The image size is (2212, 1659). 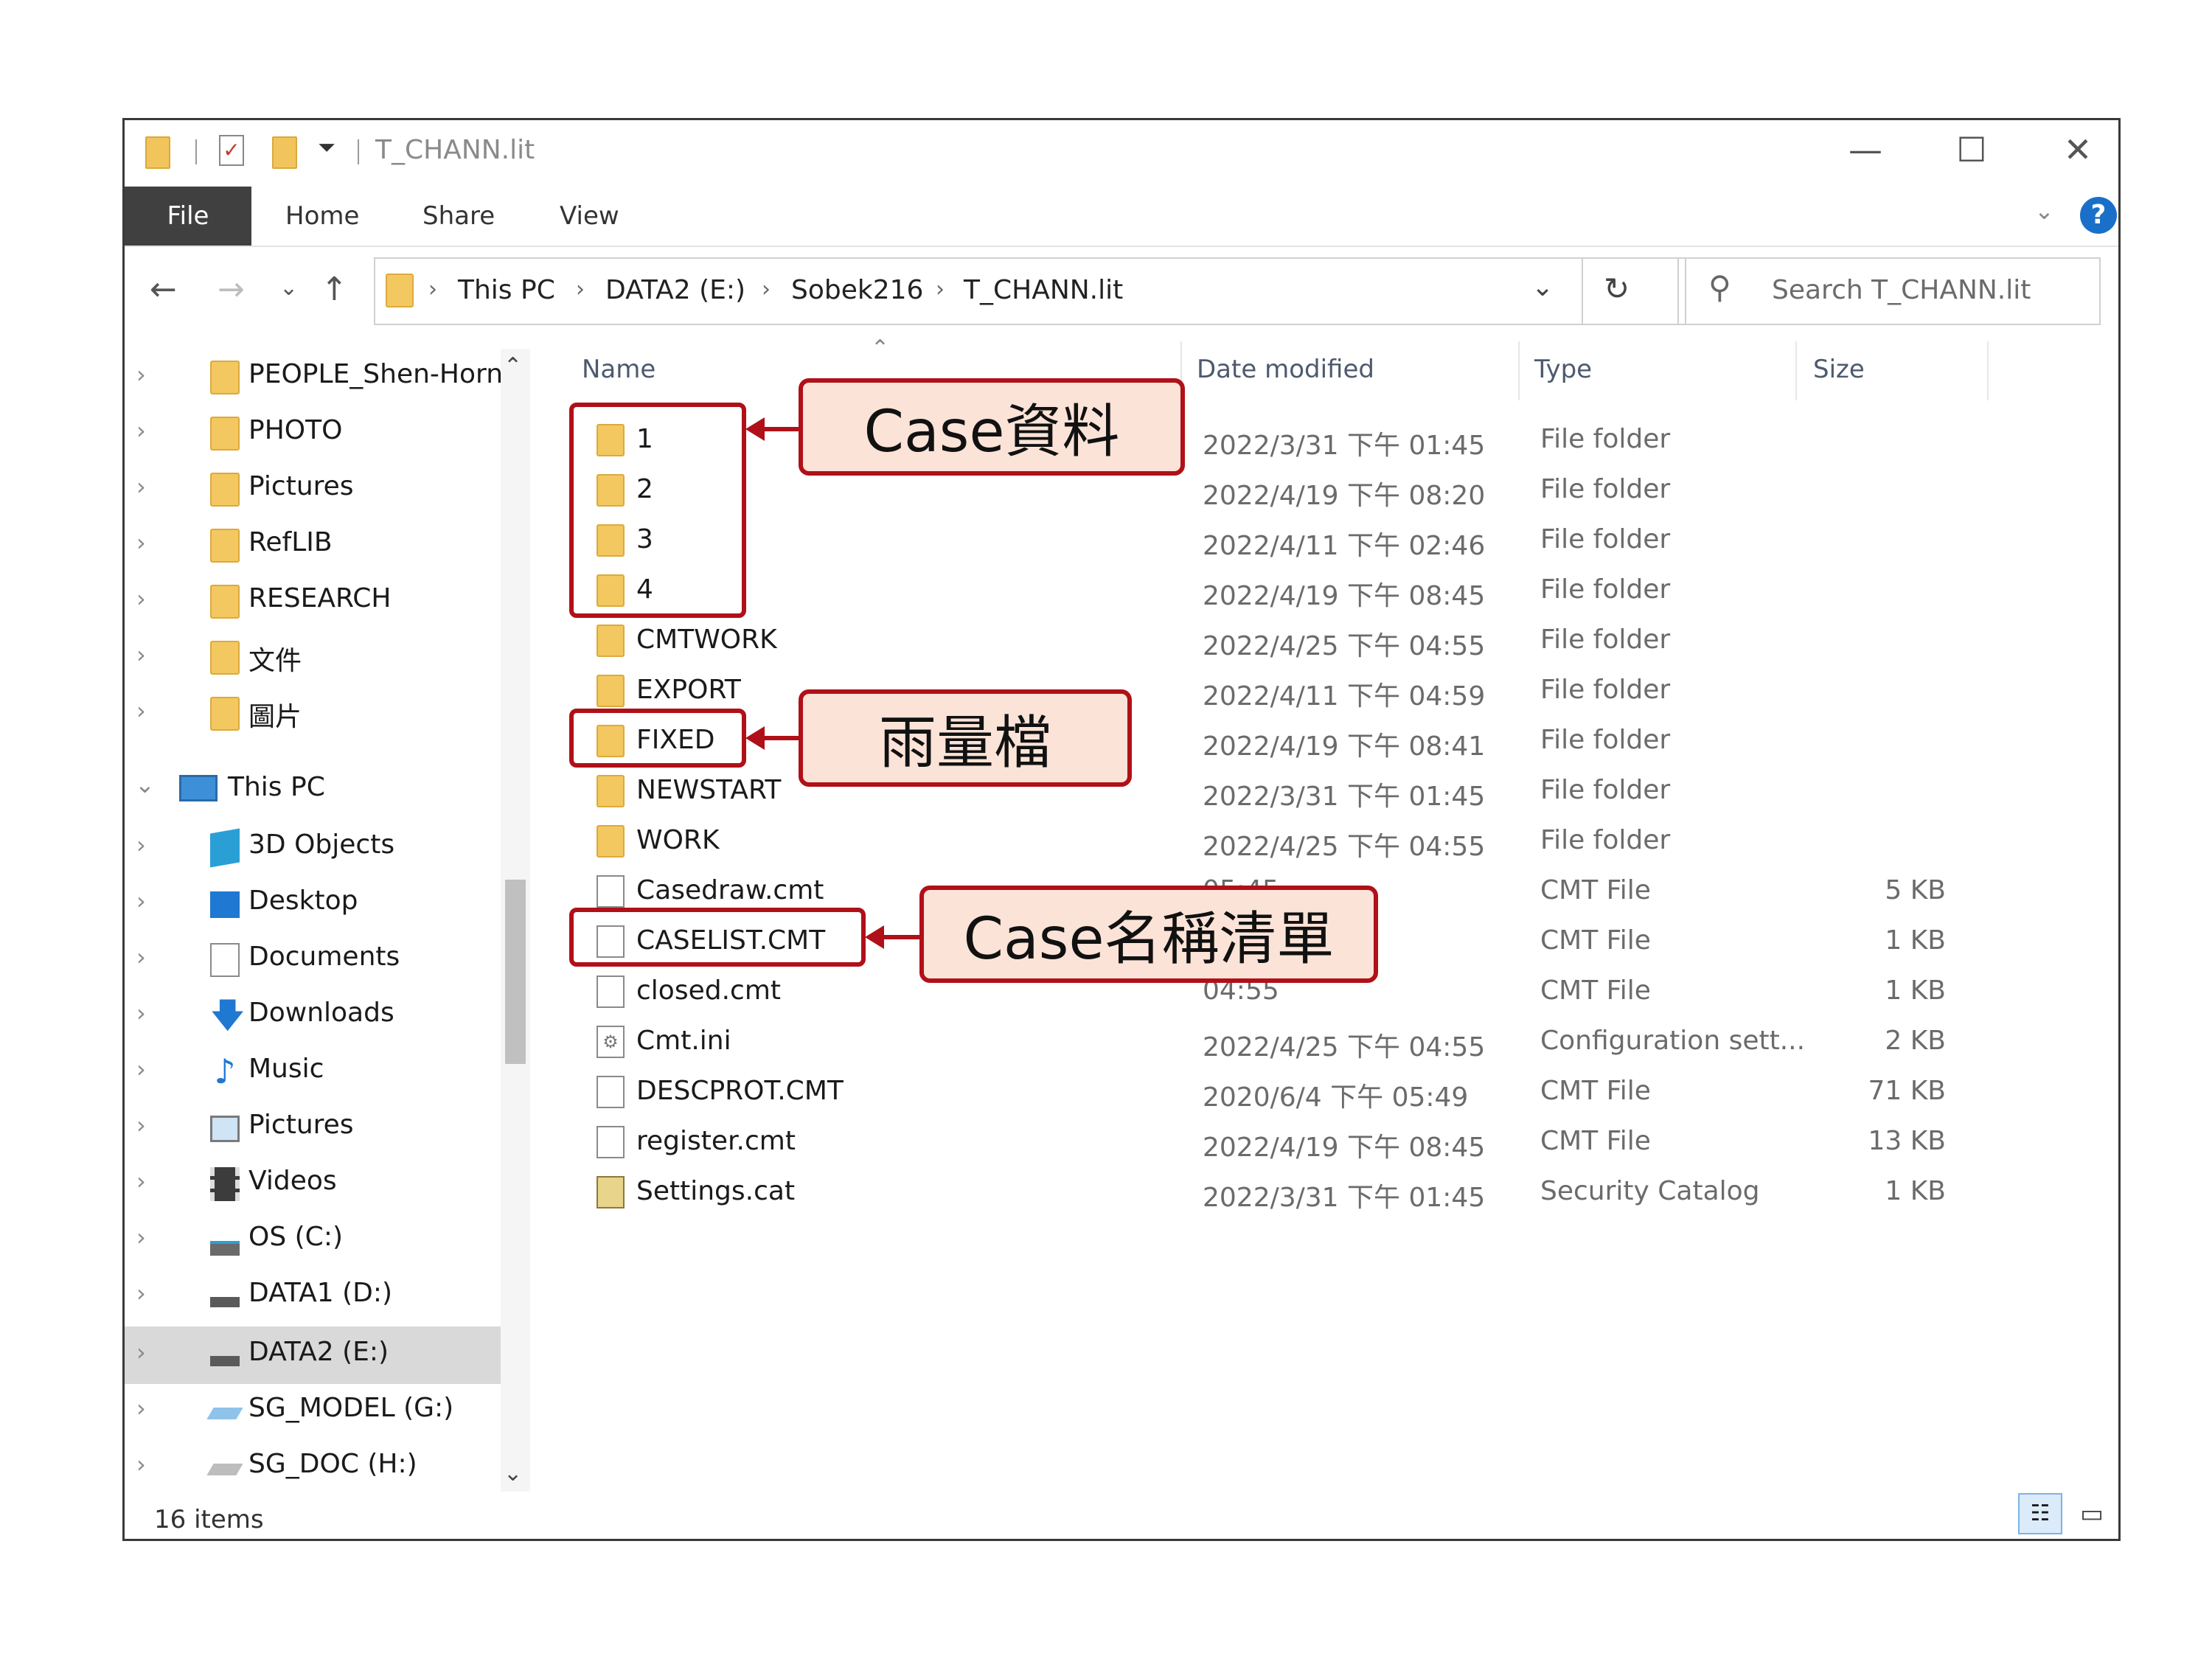 I want to click on column-header-date: Date modified, so click(x=1285, y=369).